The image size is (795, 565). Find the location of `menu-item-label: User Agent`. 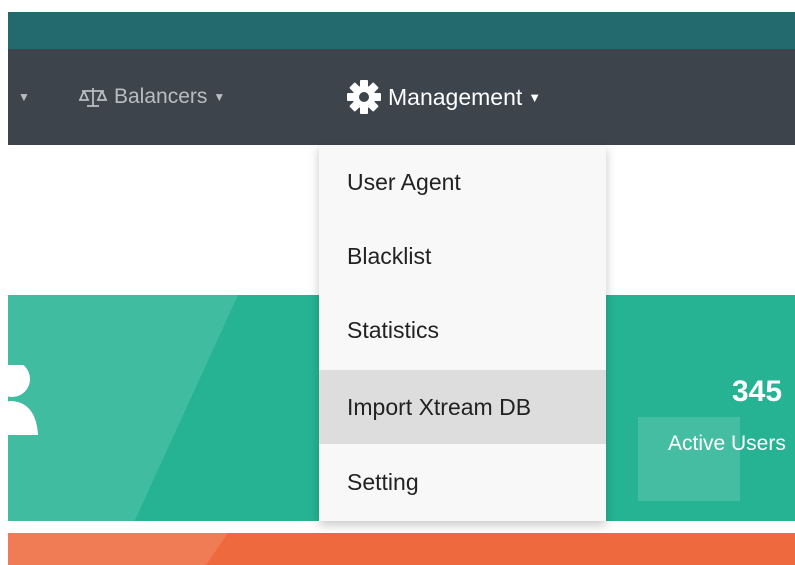

menu-item-label: User Agent is located at coordinates (404, 181).